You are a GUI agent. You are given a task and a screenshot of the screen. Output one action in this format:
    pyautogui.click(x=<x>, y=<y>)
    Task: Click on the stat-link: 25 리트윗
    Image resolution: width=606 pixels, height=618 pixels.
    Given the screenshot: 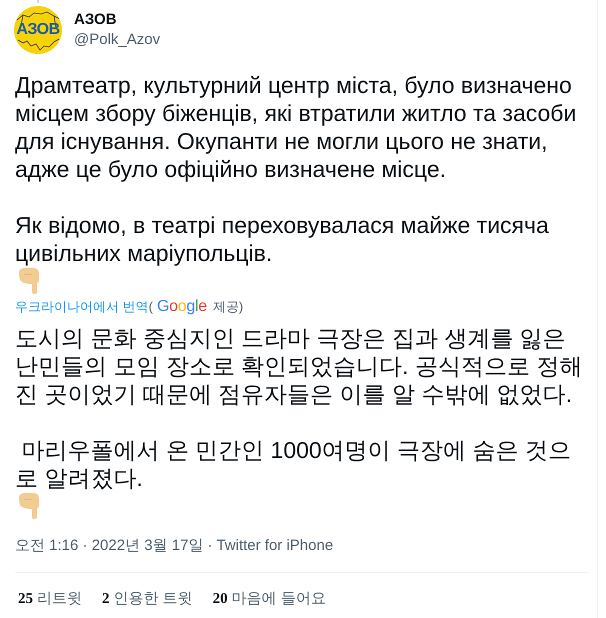 What is the action you would take?
    pyautogui.click(x=50, y=599)
    